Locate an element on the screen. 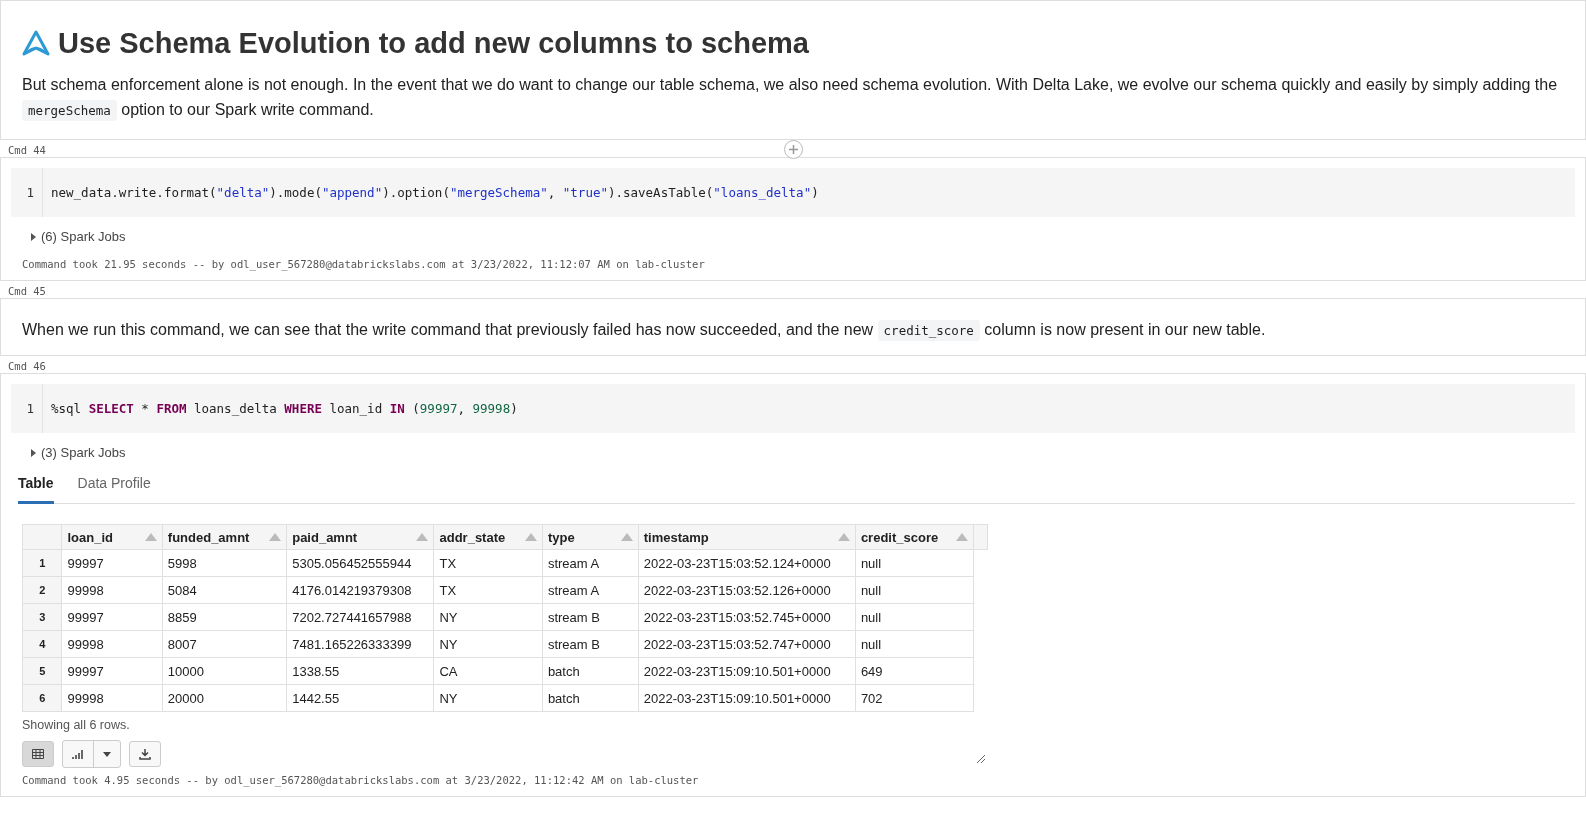  row-number: 5 is located at coordinates (42, 671).